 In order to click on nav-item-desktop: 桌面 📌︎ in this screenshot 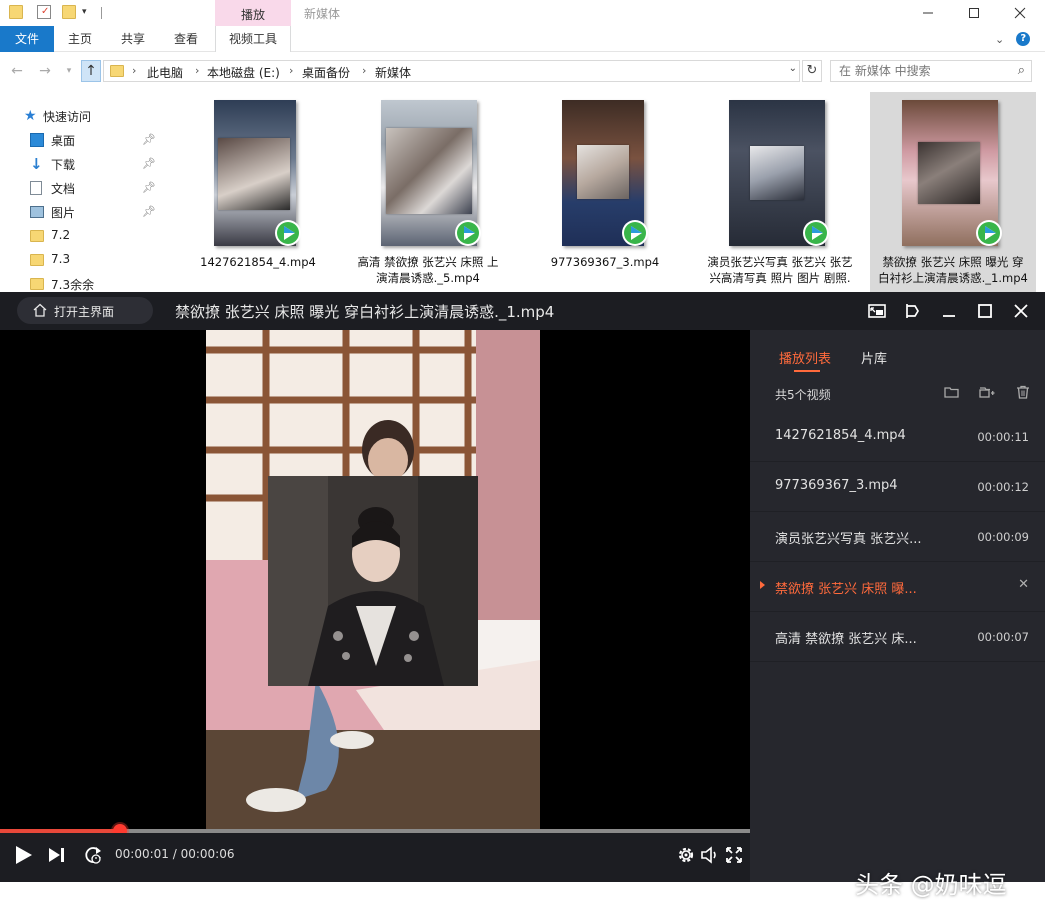, I will do `click(80, 140)`.